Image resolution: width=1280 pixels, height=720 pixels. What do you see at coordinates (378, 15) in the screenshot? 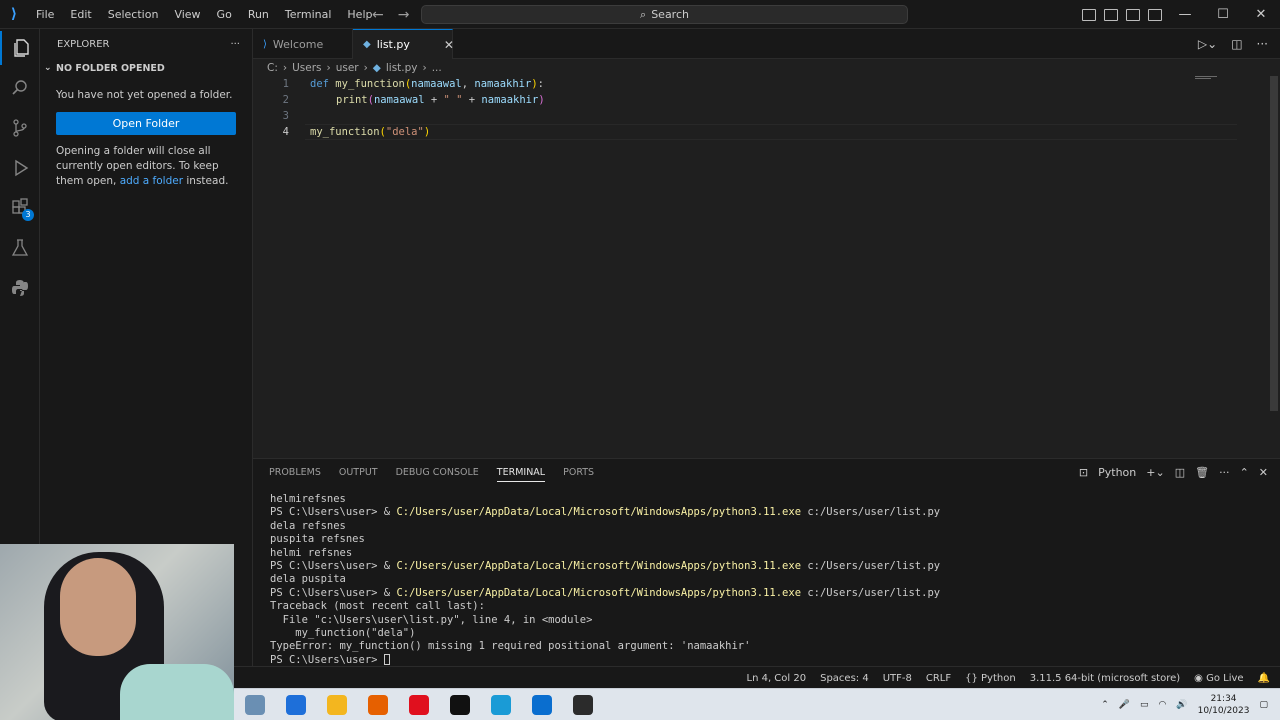
I see `back-arrow-icon: ←` at bounding box center [378, 15].